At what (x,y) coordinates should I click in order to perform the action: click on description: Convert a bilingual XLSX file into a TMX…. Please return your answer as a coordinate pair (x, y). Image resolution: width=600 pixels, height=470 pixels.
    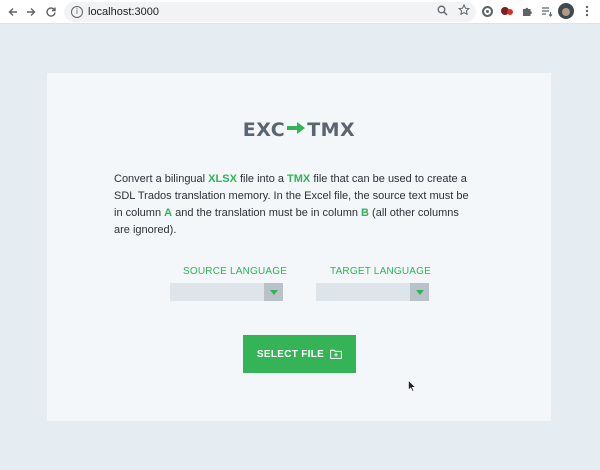
    Looking at the image, I should click on (294, 205).